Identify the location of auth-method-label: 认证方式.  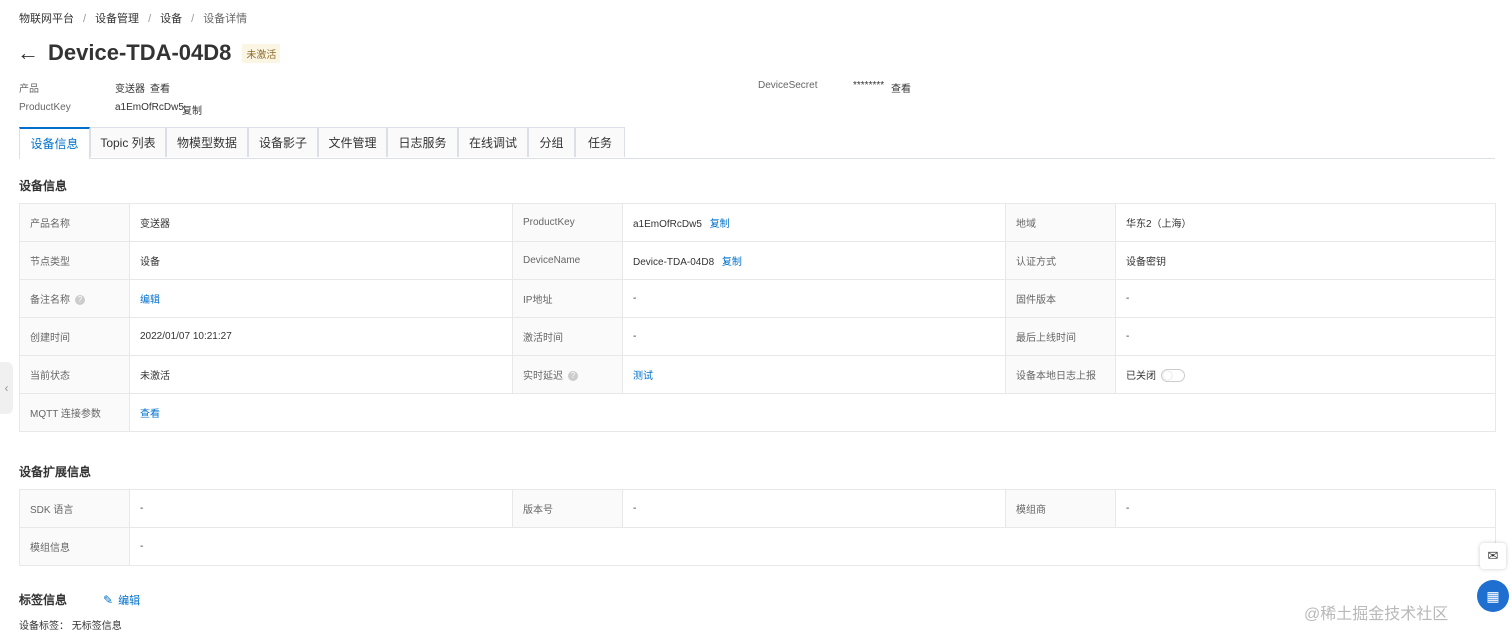
(1060, 260).